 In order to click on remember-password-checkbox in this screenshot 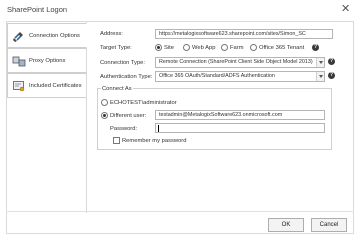, I will do `click(116, 140)`.